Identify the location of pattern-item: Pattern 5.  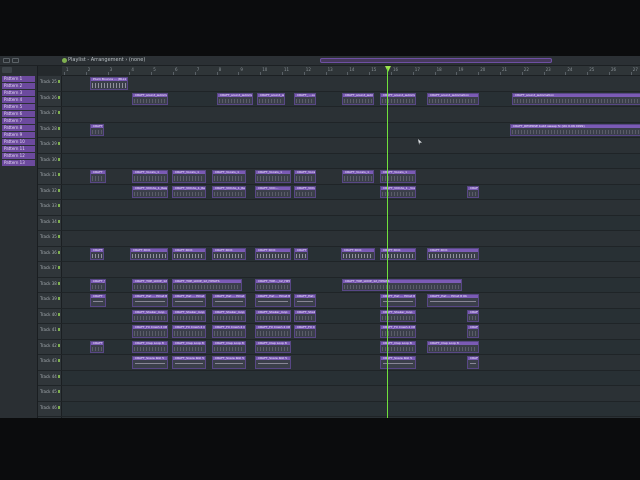
(18, 107).